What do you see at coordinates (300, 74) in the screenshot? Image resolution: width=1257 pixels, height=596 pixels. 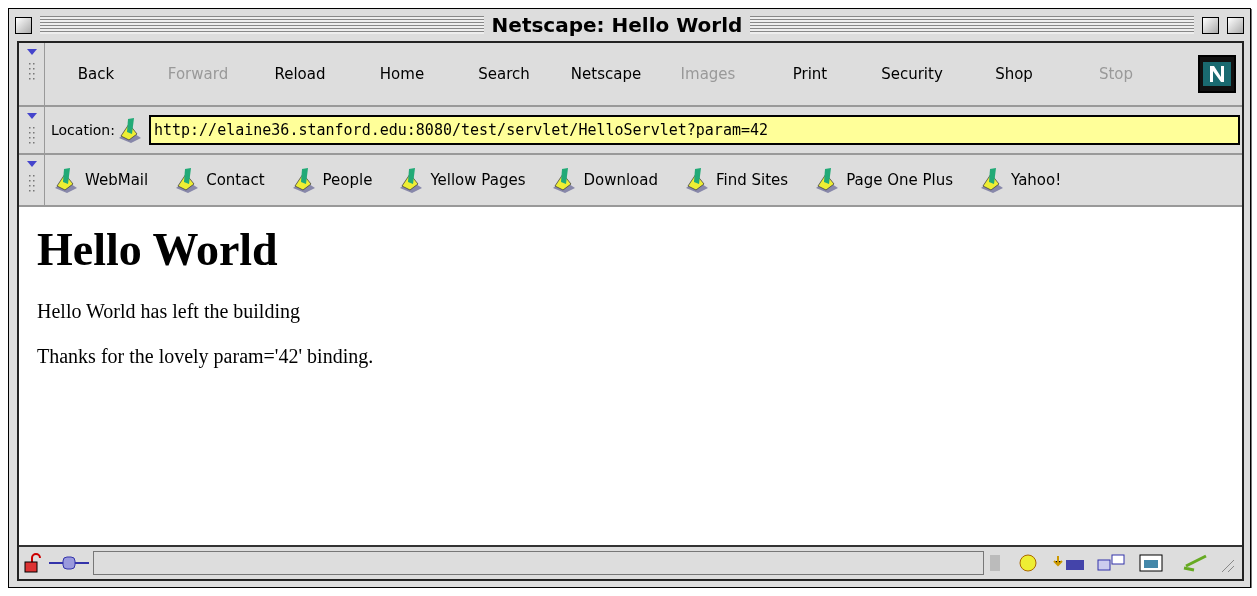 I see `toolbar-button: Reload` at bounding box center [300, 74].